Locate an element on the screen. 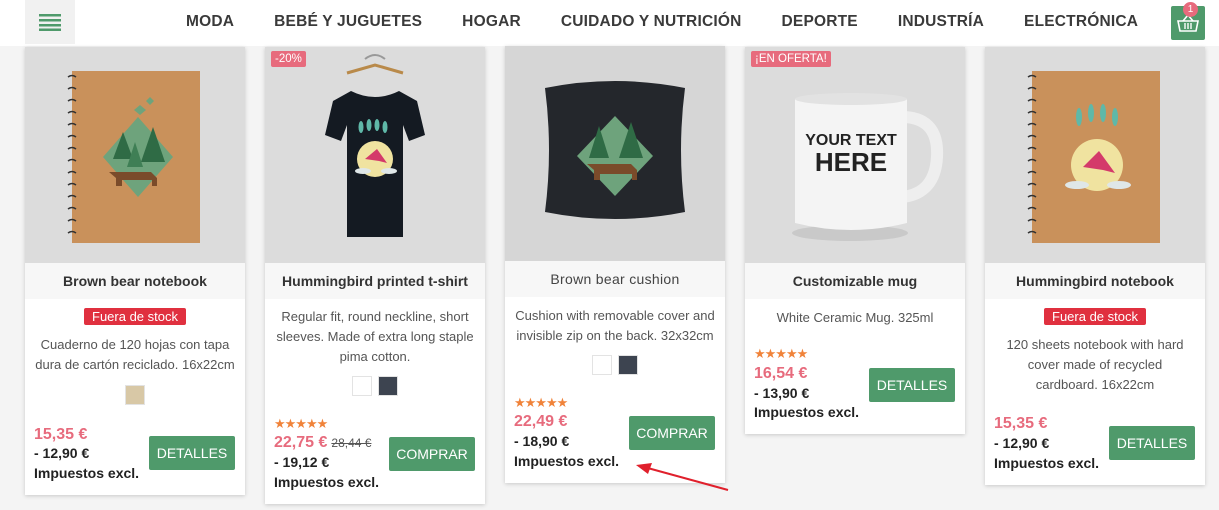  product-price: 22,75 €28,44 € is located at coordinates (322, 443).